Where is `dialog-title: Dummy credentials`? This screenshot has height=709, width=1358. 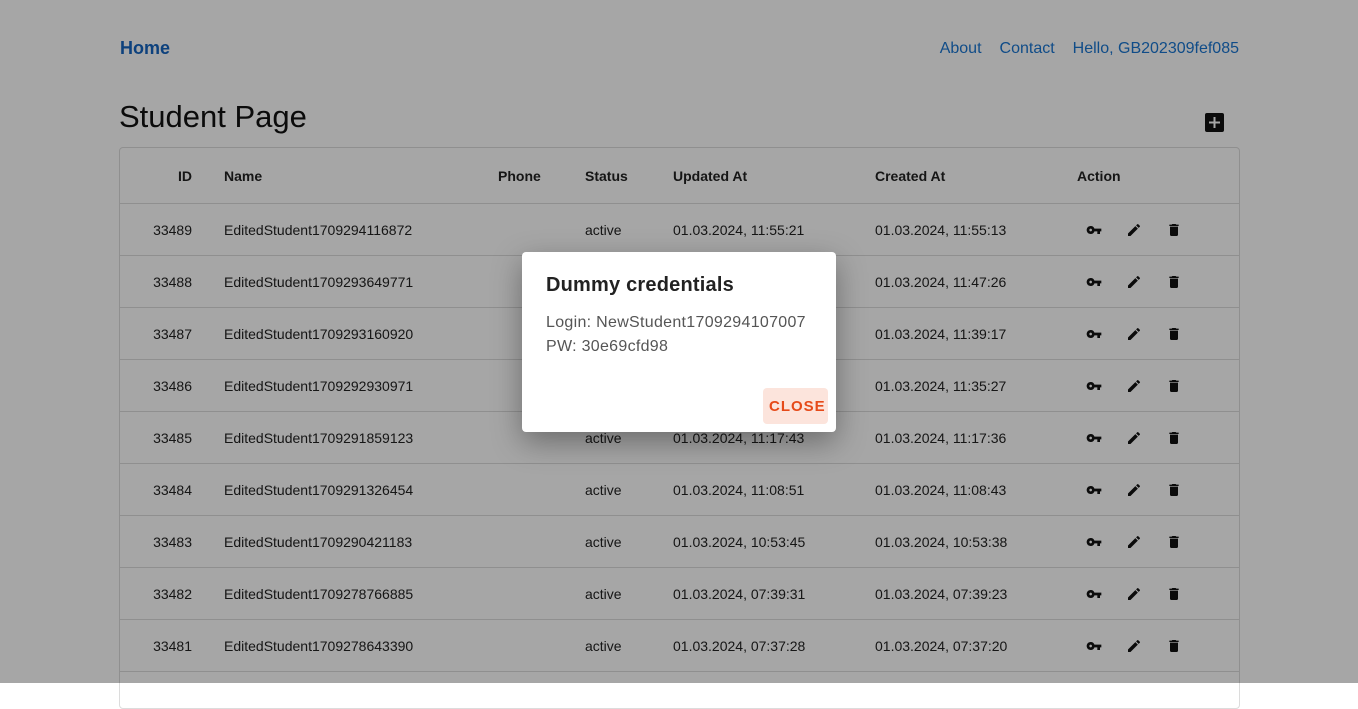 dialog-title: Dummy credentials is located at coordinates (640, 285).